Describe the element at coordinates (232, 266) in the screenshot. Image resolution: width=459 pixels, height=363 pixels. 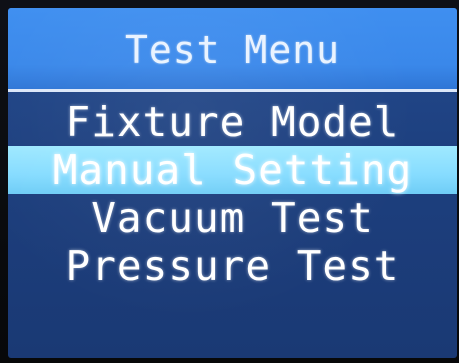
I see `menu-item-pressure-test: Pressure Test` at that location.